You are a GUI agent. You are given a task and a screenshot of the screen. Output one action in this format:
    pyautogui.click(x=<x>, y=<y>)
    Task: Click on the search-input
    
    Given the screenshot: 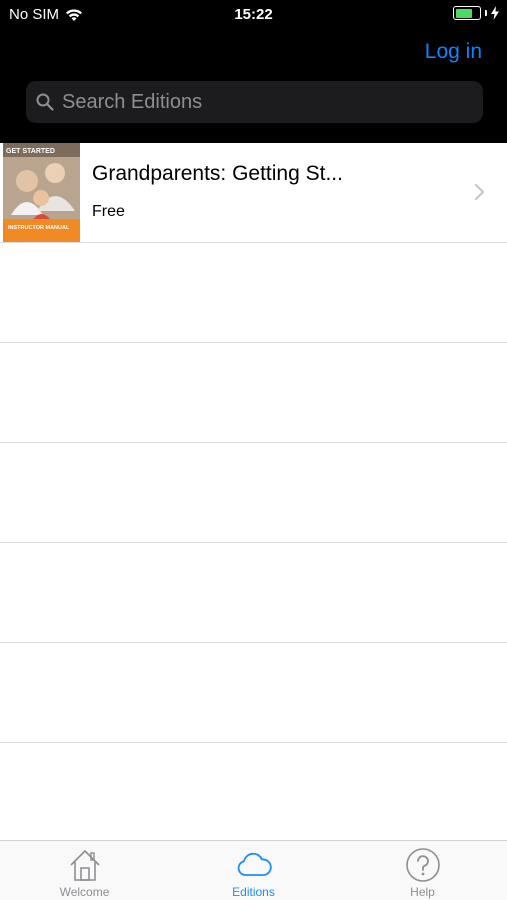 What is the action you would take?
    pyautogui.click(x=262, y=102)
    